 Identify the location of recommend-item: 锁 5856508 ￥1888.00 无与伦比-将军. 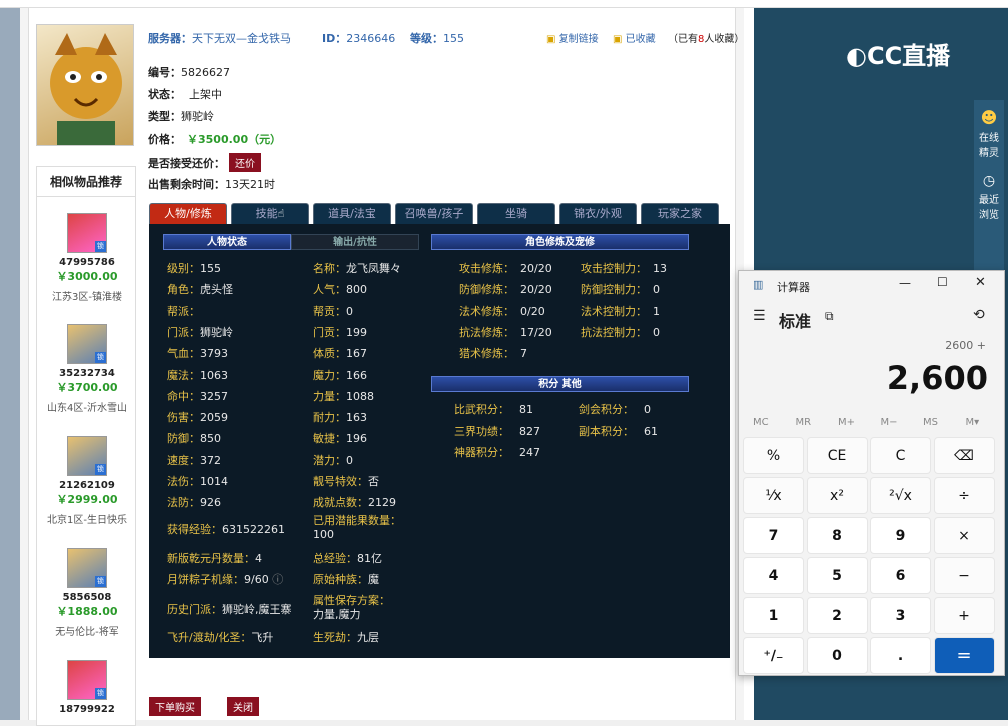
(87, 593).